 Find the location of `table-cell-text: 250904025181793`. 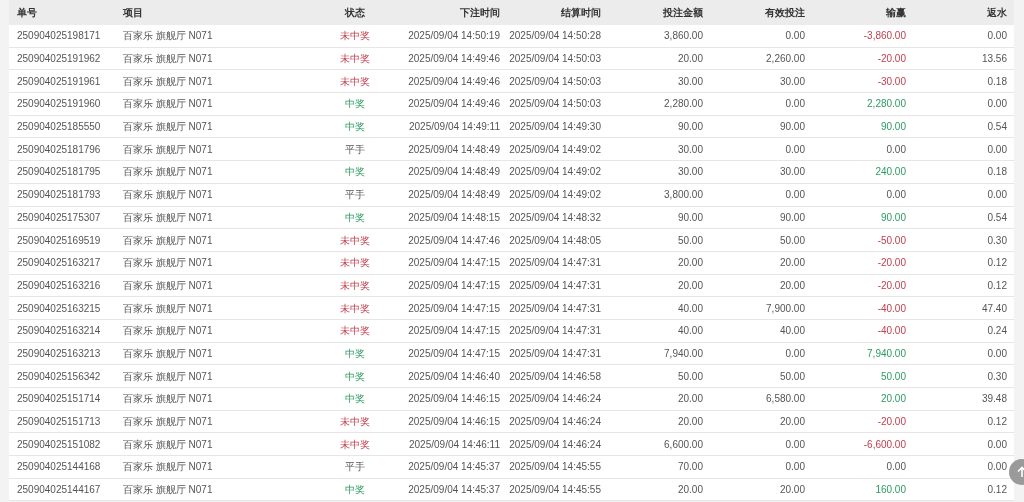

table-cell-text: 250904025181793 is located at coordinates (59, 195).